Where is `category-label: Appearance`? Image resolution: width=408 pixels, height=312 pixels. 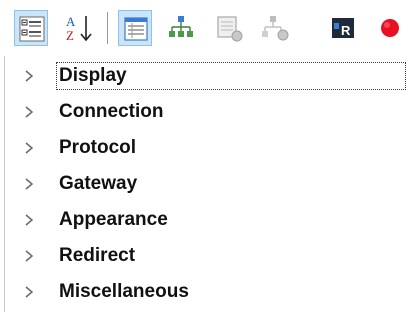
category-label: Appearance is located at coordinates (113, 219).